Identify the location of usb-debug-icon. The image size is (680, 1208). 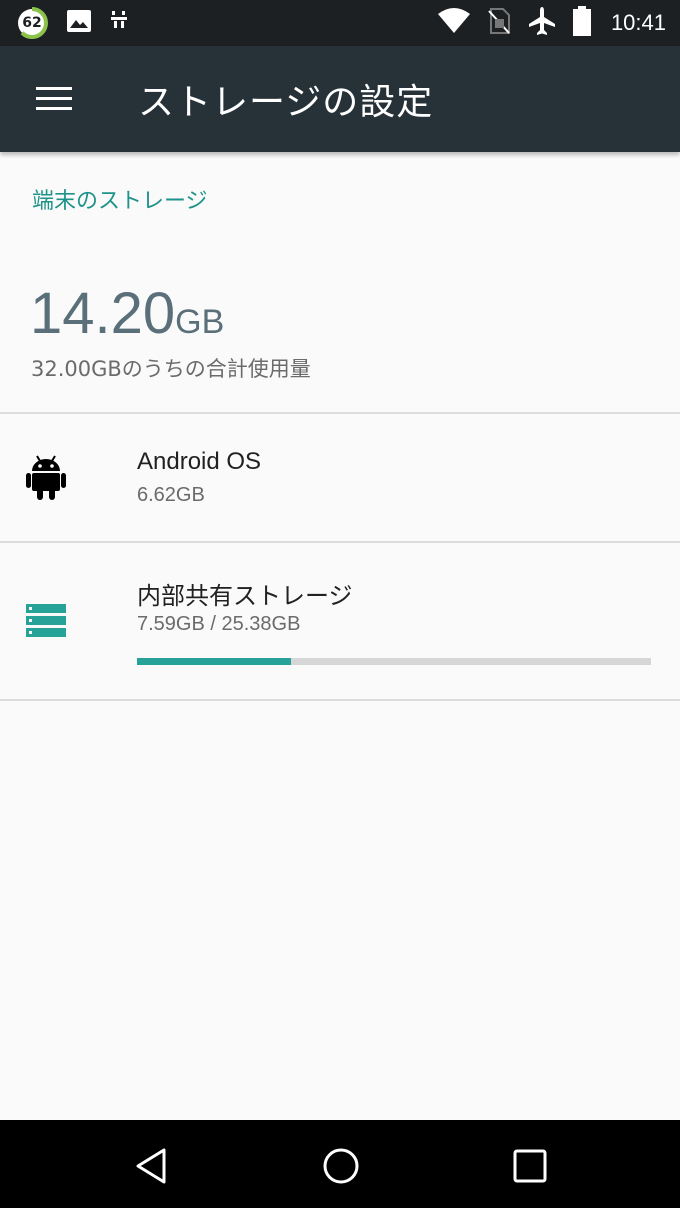
(119, 23).